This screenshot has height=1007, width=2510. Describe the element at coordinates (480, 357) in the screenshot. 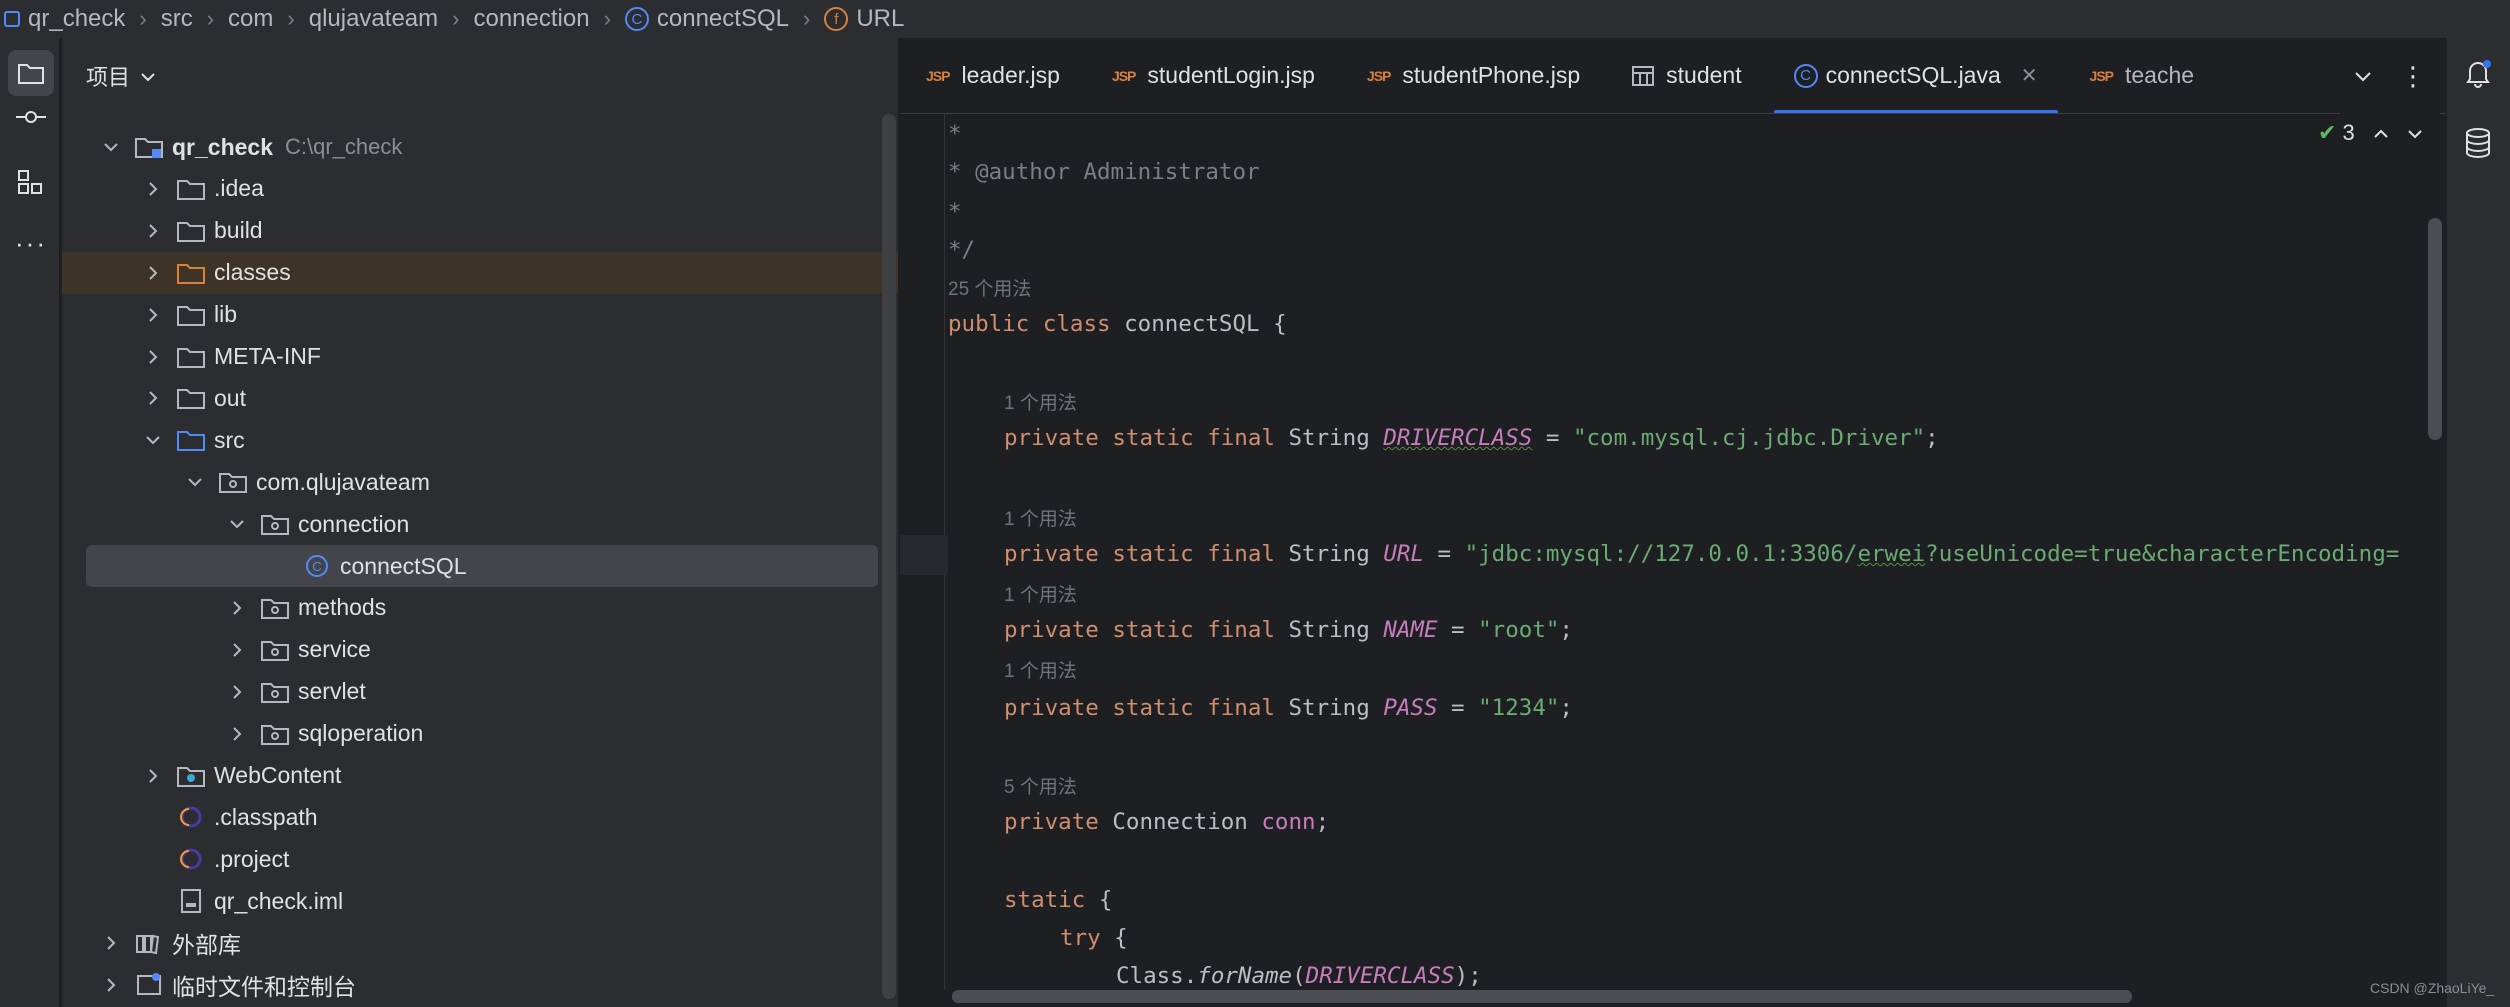

I see `tree-item: META-INF` at that location.